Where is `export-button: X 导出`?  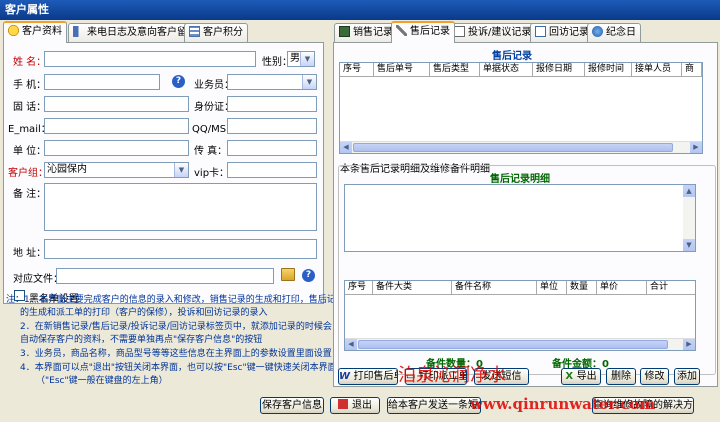
export-button: X 导出 is located at coordinates (581, 376).